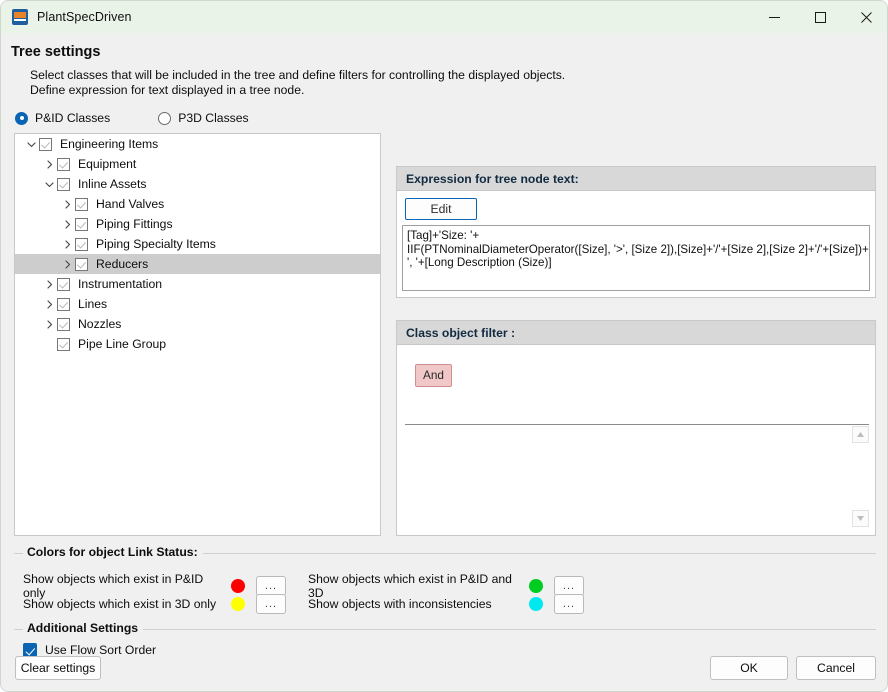  Describe the element at coordinates (860, 476) in the screenshot. I see `filter-list-scrollbar` at that location.